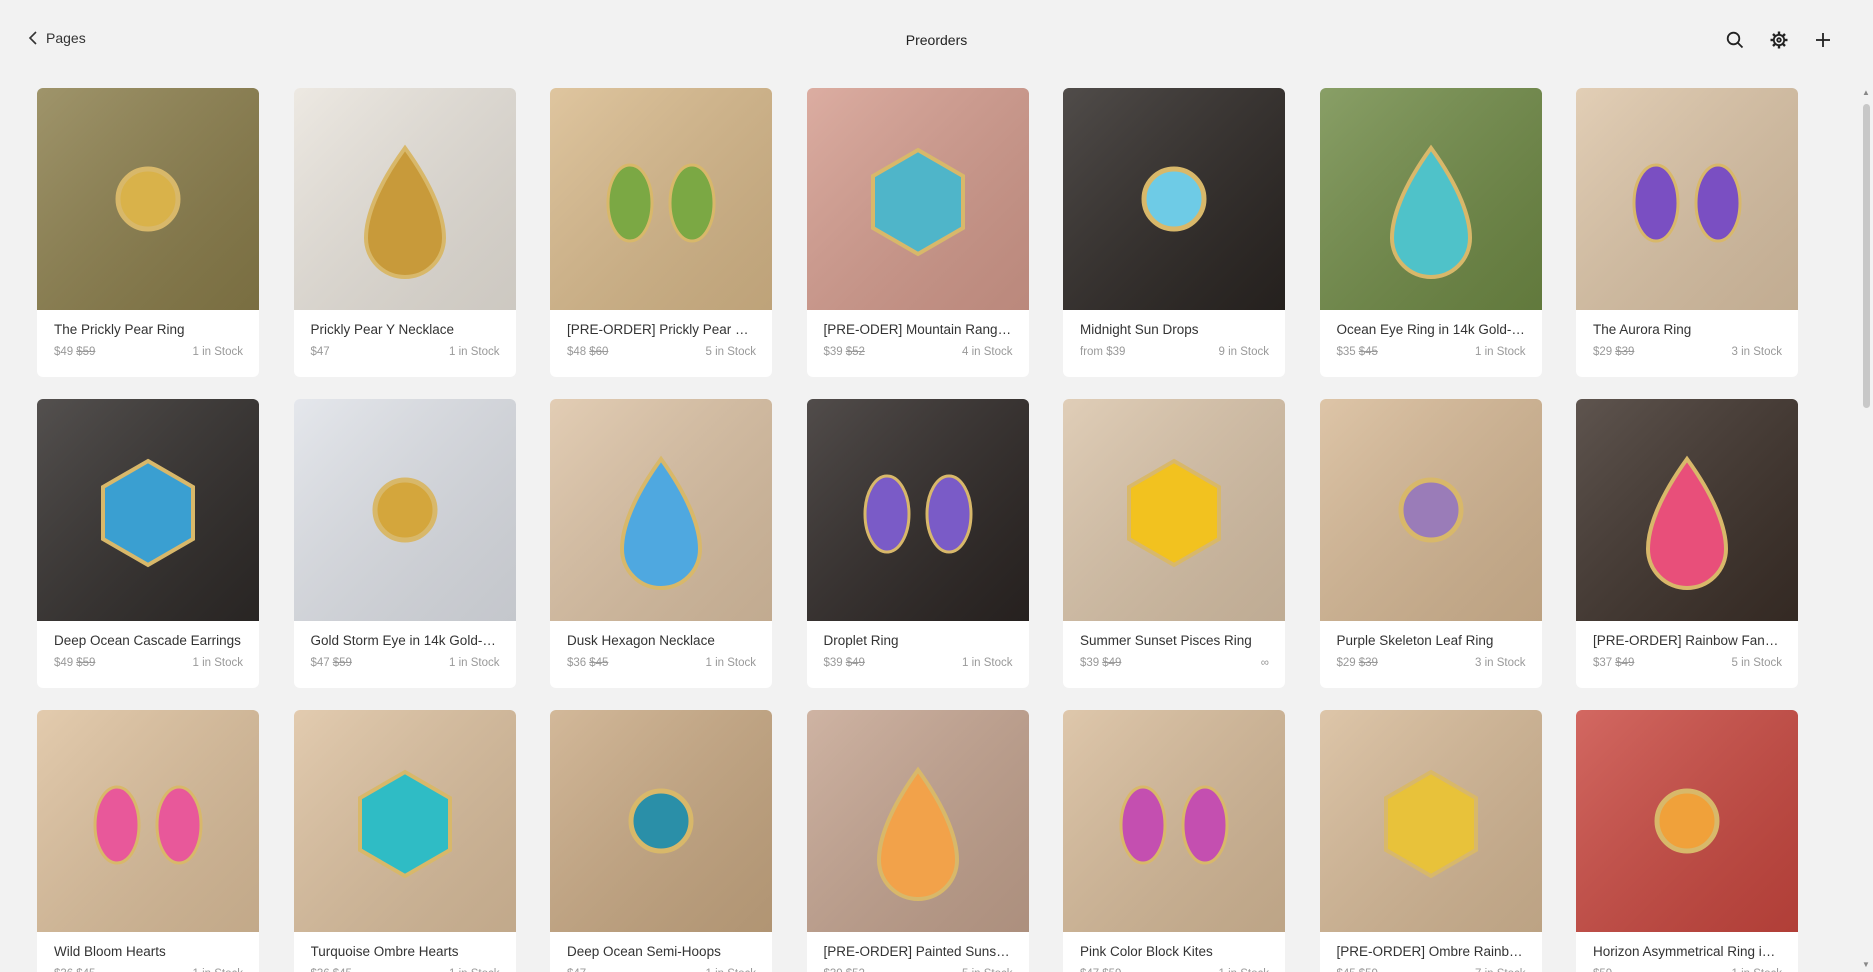 The height and width of the screenshot is (972, 1873). I want to click on scroll-up-arrow-icon: ▲, so click(1866, 93).